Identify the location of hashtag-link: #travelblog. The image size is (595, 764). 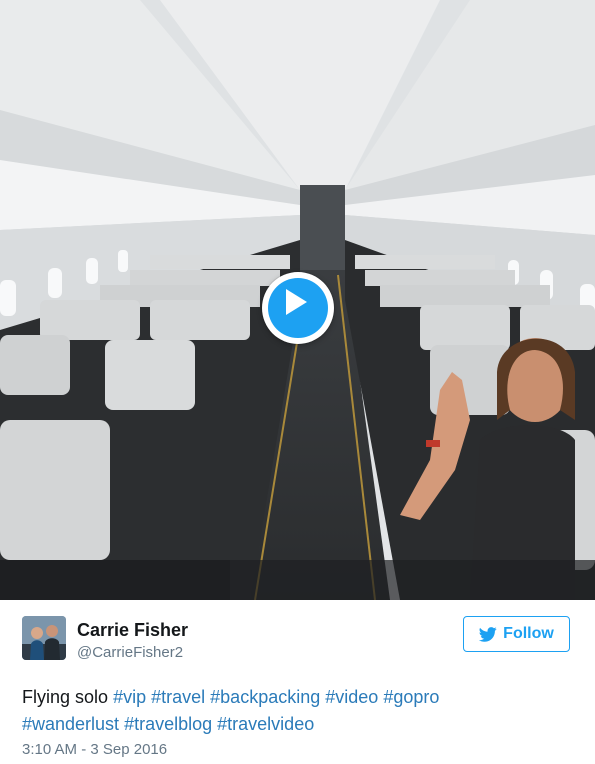
(168, 724).